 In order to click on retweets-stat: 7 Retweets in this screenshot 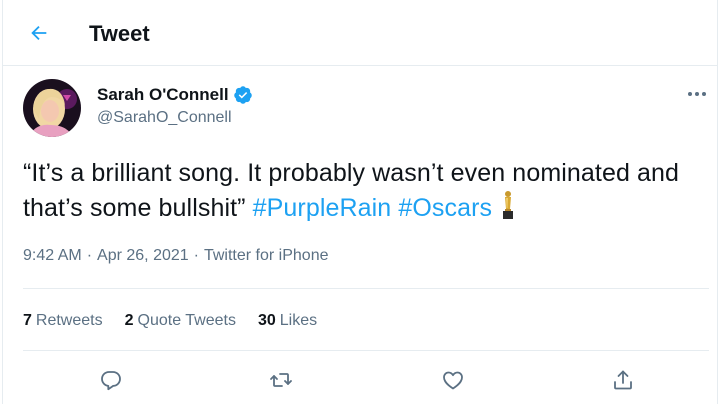, I will do `click(63, 321)`.